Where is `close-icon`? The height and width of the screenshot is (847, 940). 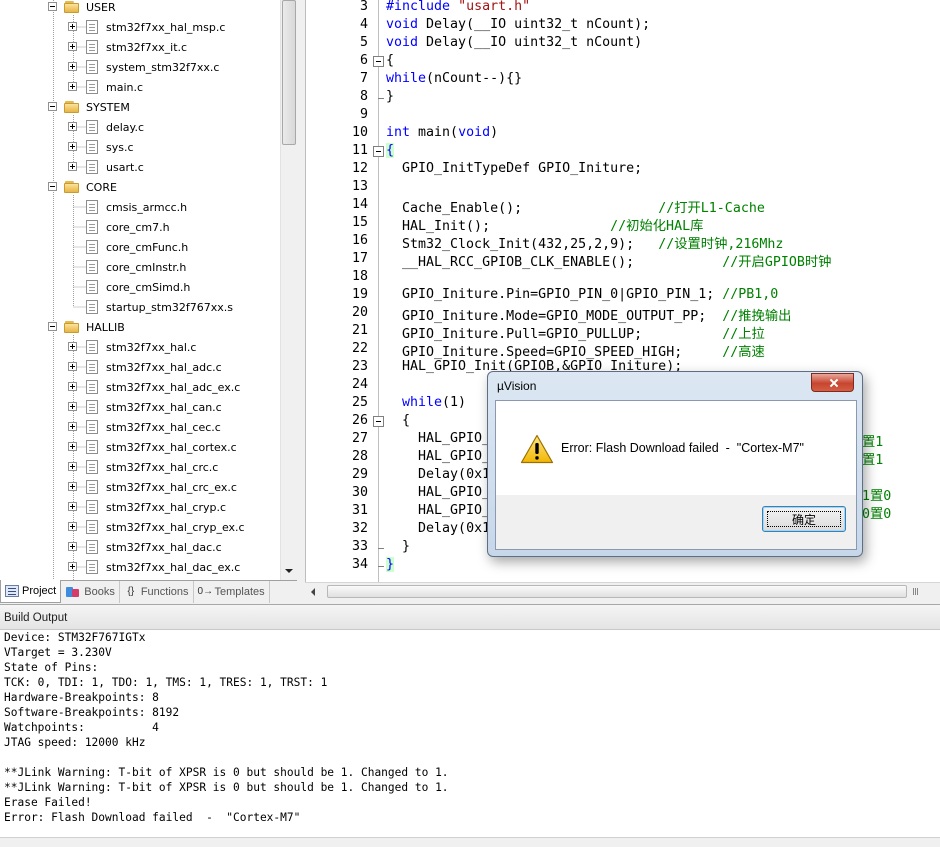 close-icon is located at coordinates (832, 382).